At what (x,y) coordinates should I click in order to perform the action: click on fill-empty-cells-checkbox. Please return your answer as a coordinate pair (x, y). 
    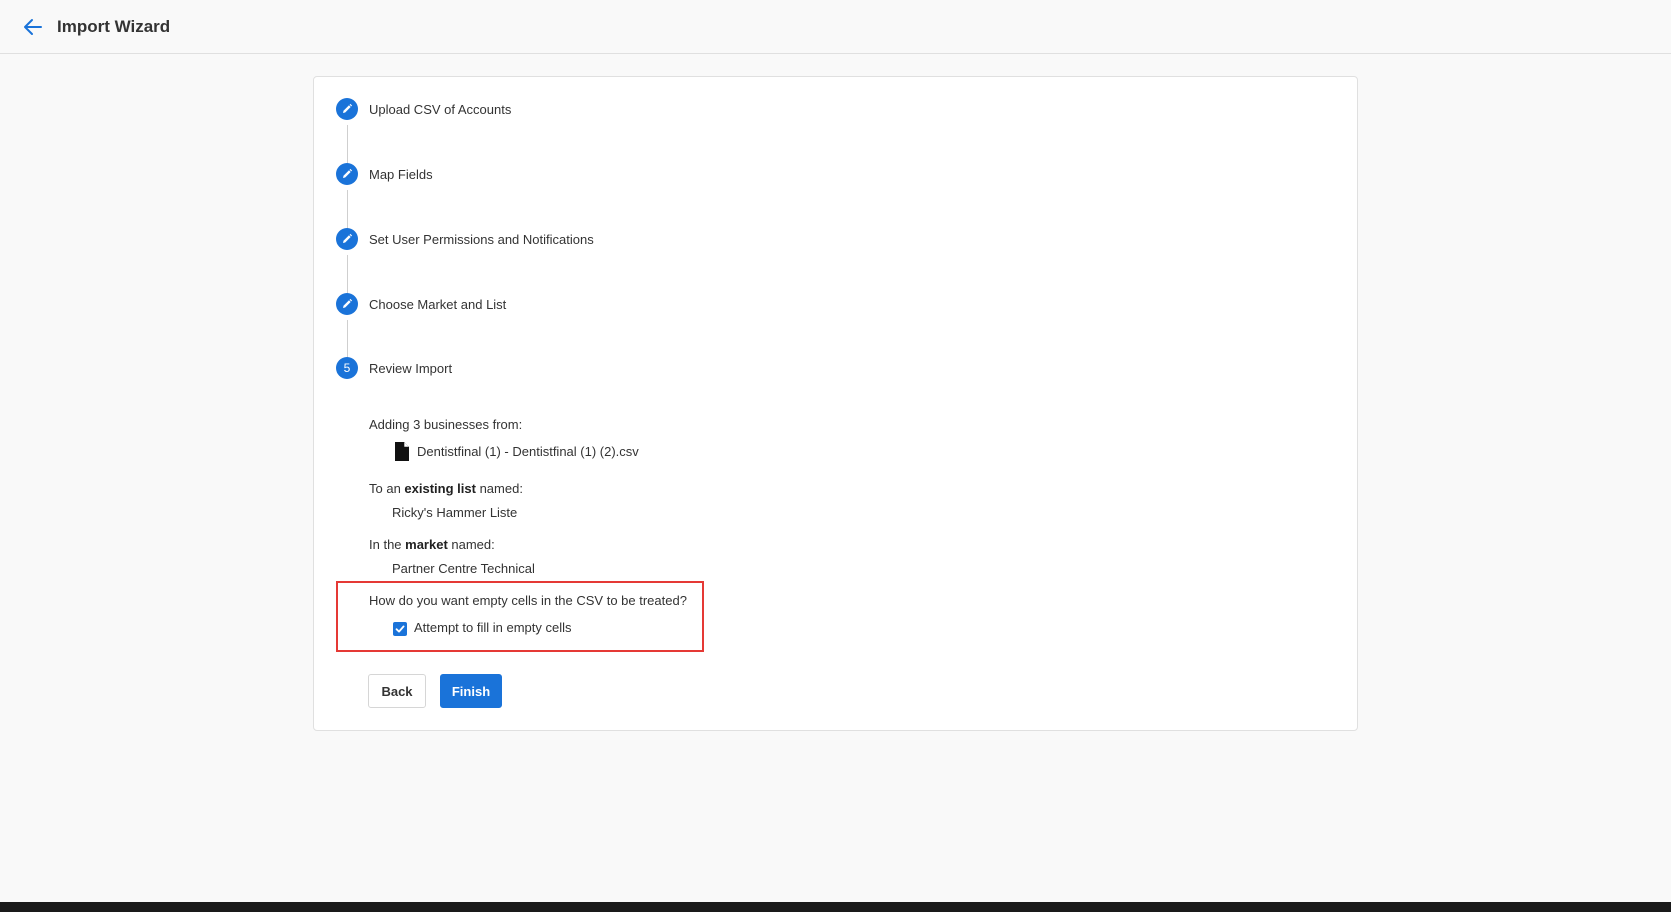
    Looking at the image, I should click on (400, 629).